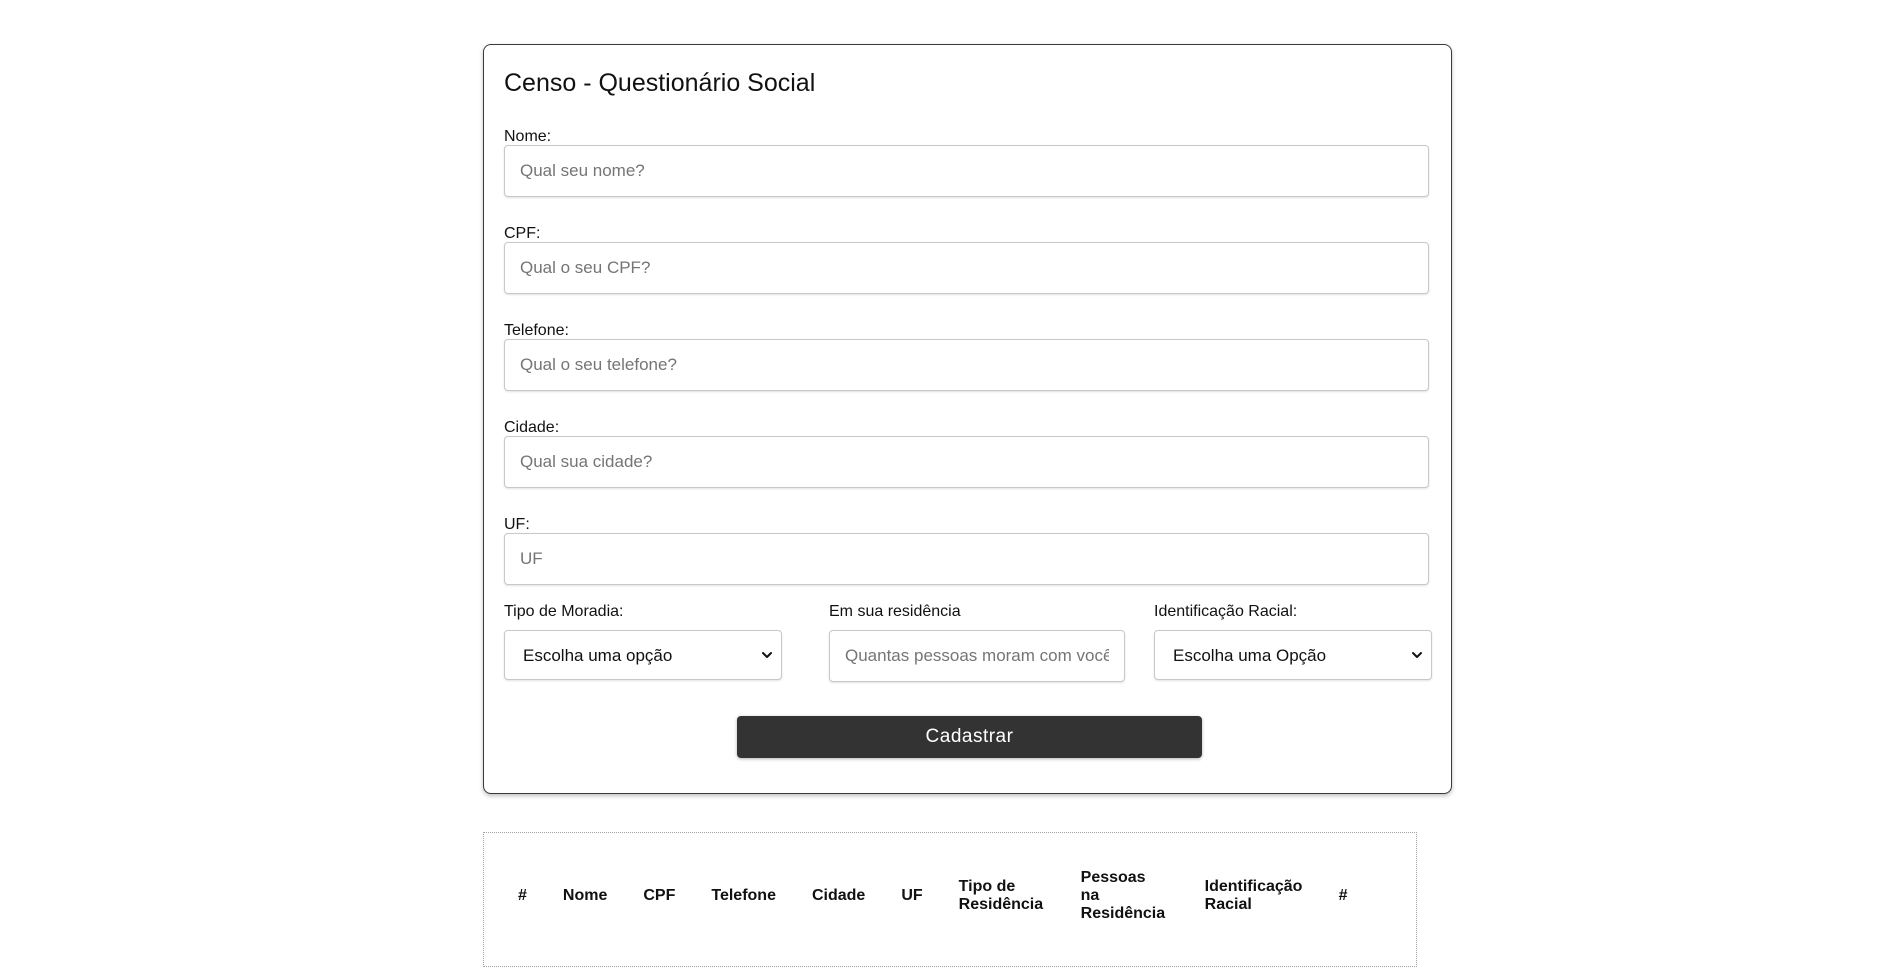 Image resolution: width=1902 pixels, height=968 pixels. I want to click on header-tipo-residencia: Tipo de Residência, so click(1001, 895).